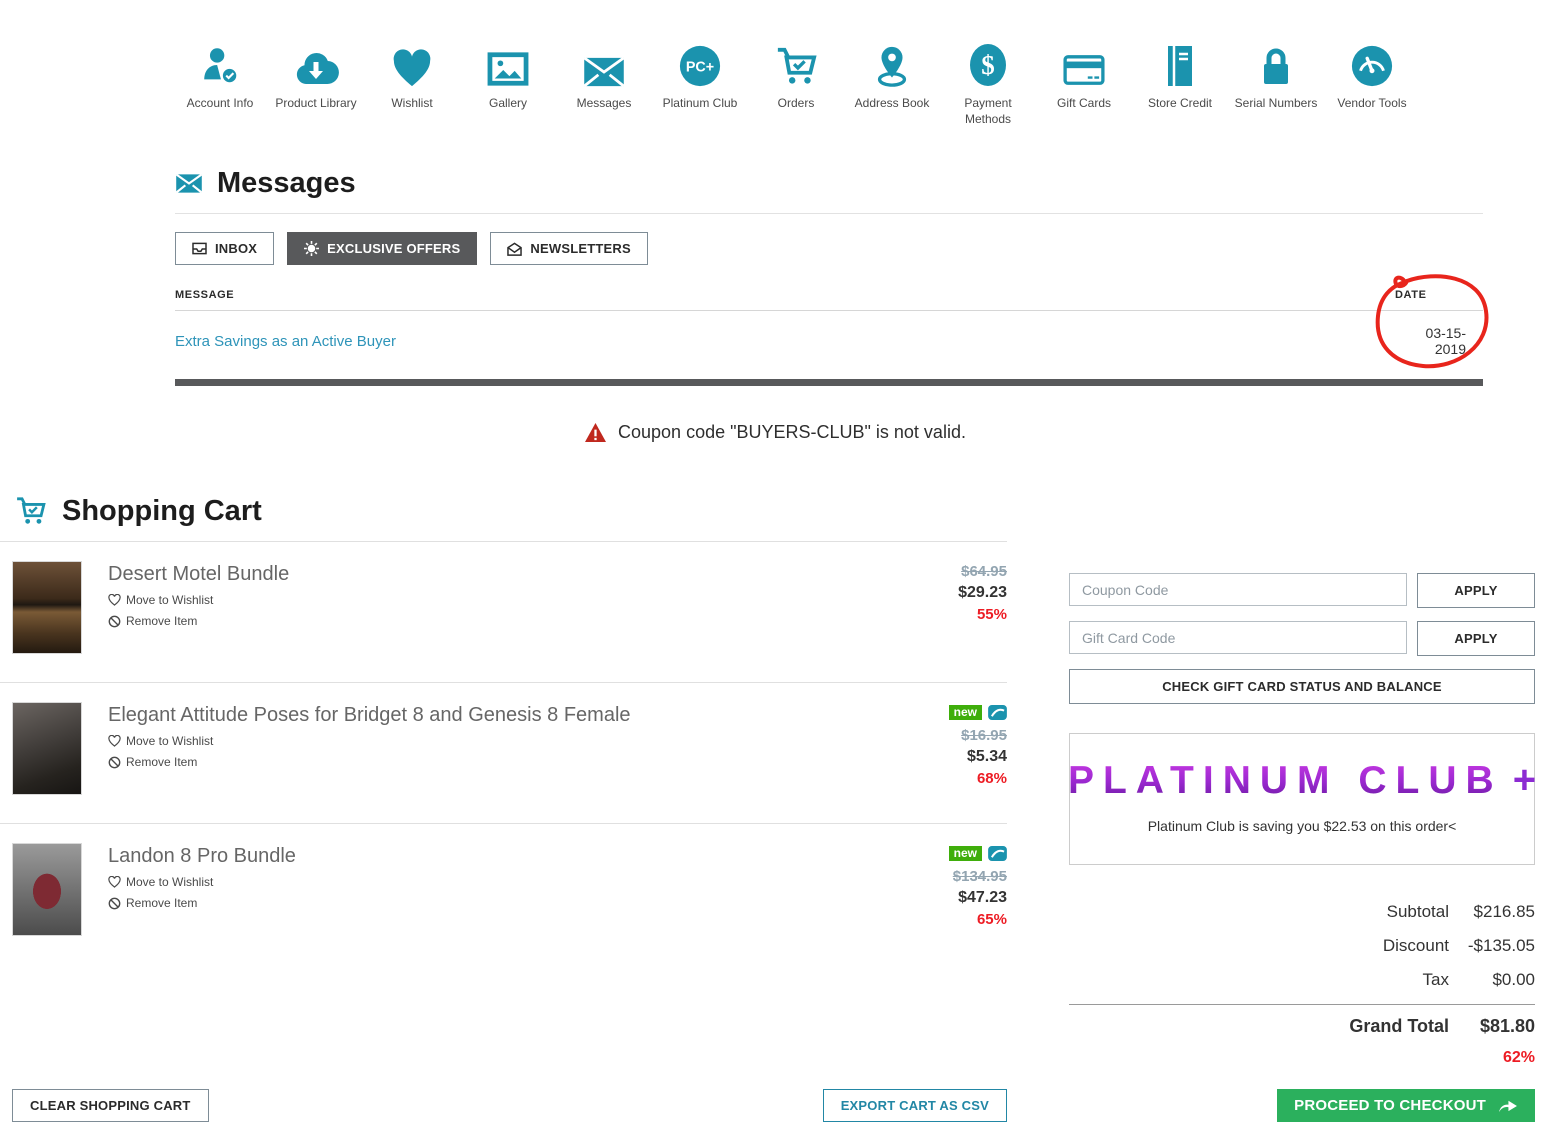 Image resolution: width=1550 pixels, height=1136 pixels. Describe the element at coordinates (1238, 638) in the screenshot. I see `gift-card-code-input` at that location.